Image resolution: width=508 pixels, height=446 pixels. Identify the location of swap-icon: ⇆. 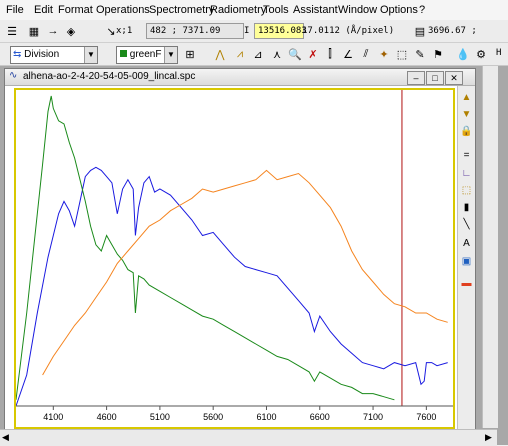
(17, 54).